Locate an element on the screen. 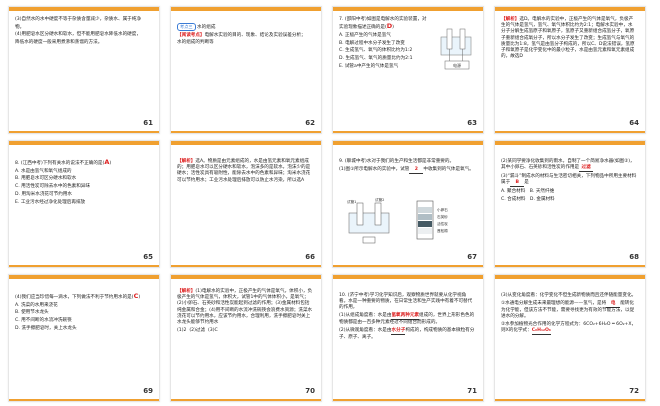 The image size is (660, 406). question-content: (4)我们应当珍惜每一滴水，下列做法不利于节约用水的是 is located at coordinates (73, 297).